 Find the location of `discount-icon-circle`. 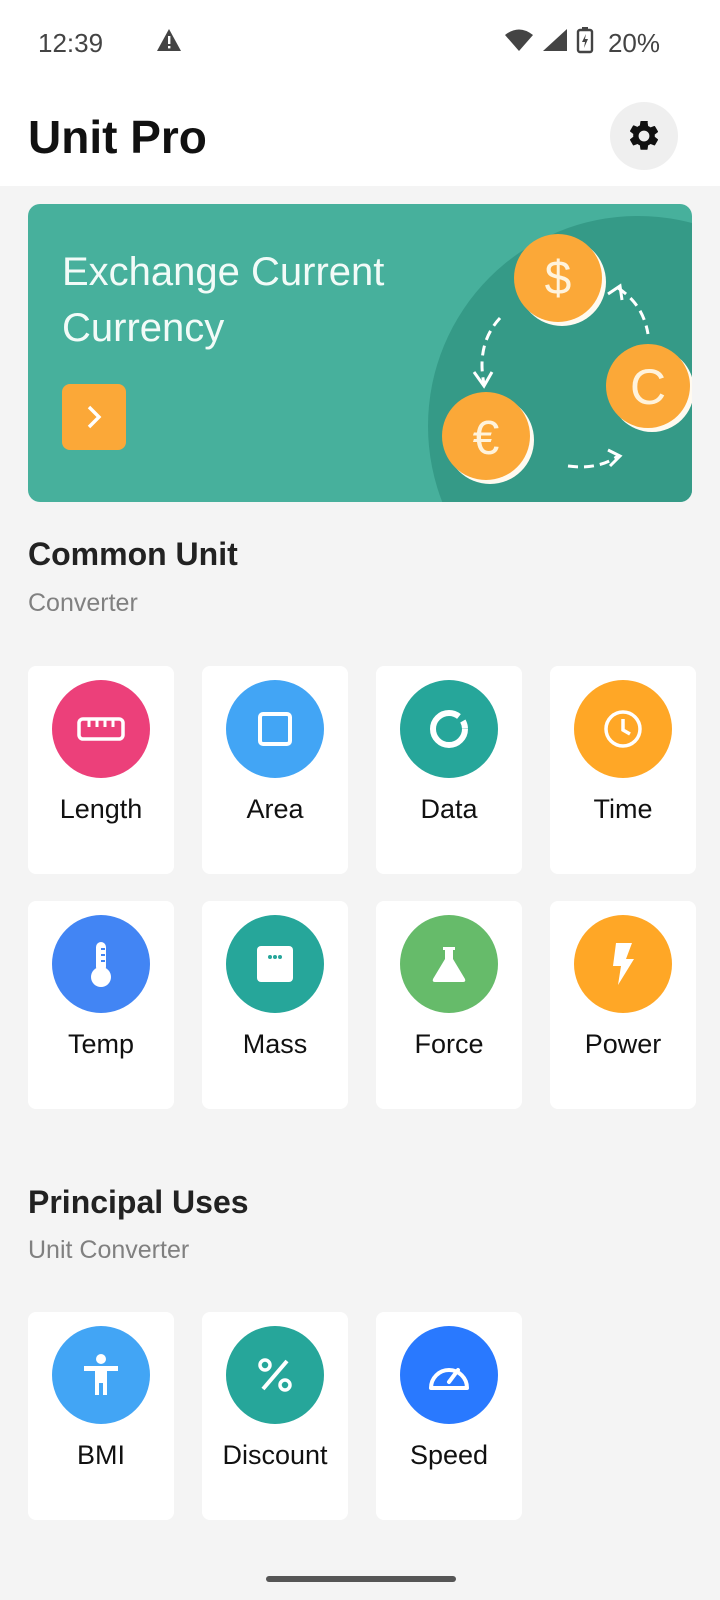

discount-icon-circle is located at coordinates (275, 1375).